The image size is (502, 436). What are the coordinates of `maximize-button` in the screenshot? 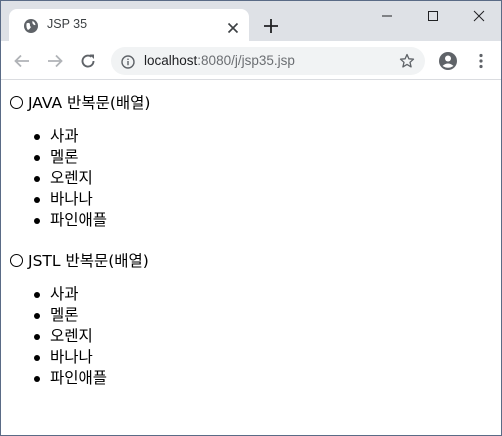 It's located at (432, 16).